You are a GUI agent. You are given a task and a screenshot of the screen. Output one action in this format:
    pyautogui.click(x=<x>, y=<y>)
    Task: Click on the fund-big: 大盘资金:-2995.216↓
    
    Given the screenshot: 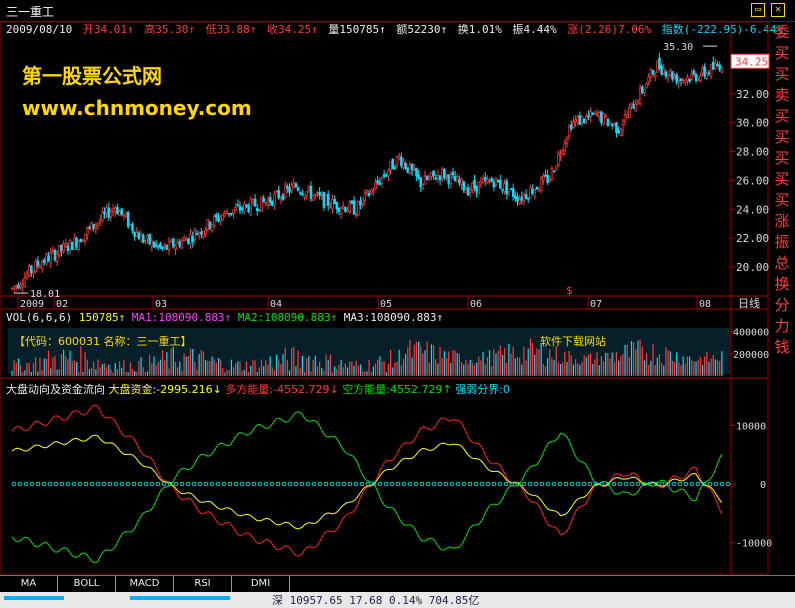 What is the action you would take?
    pyautogui.click(x=165, y=389)
    